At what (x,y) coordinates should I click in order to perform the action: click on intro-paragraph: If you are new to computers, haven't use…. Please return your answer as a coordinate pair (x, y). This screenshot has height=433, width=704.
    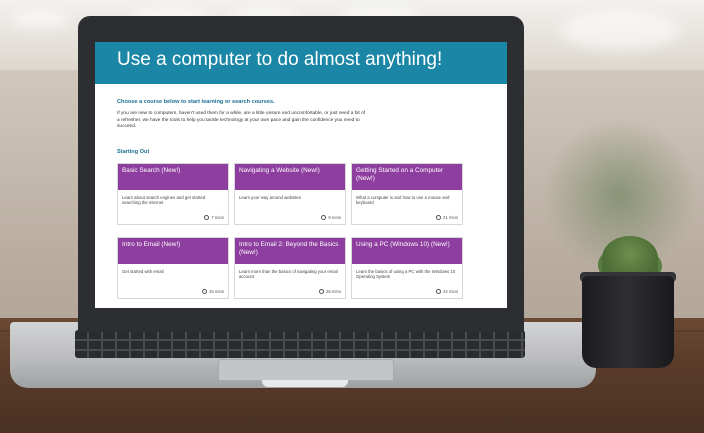
    Looking at the image, I should click on (241, 120).